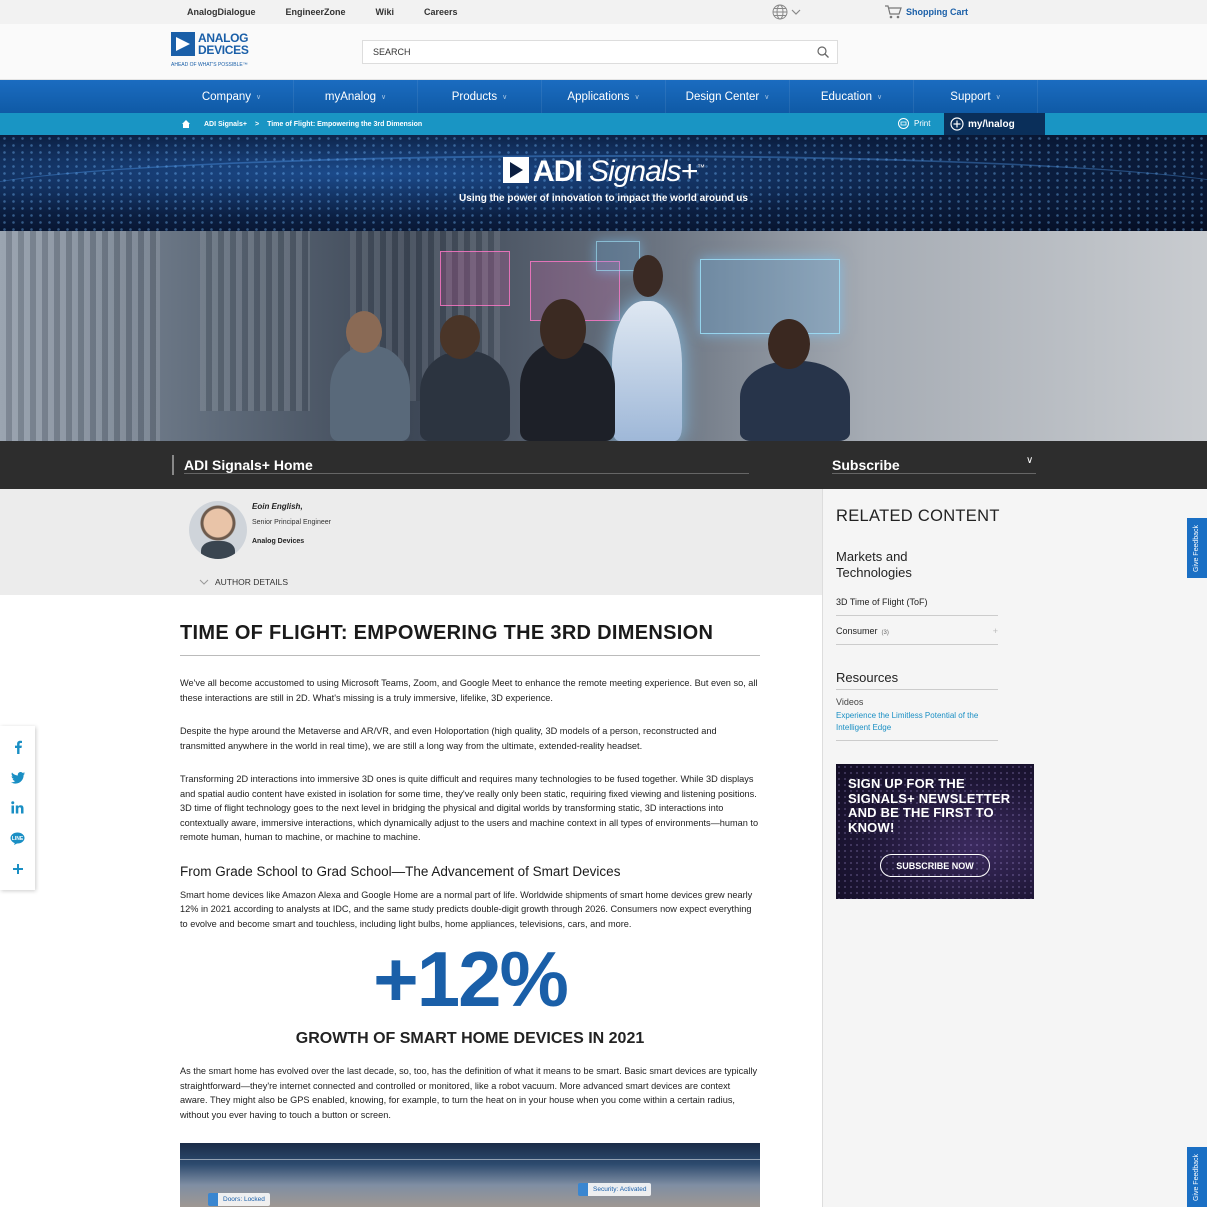 The width and height of the screenshot is (1207, 1207). I want to click on author-details-toggle: AUTHOR DETAILS, so click(243, 582).